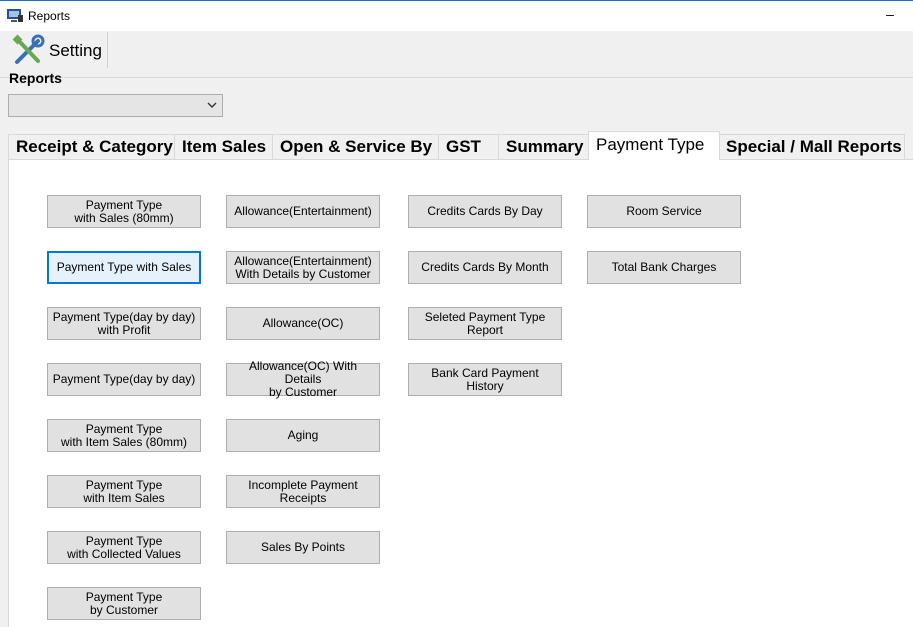  Describe the element at coordinates (485, 211) in the screenshot. I see `credit-cards-by-day-button: Credits Cards By Day` at that location.